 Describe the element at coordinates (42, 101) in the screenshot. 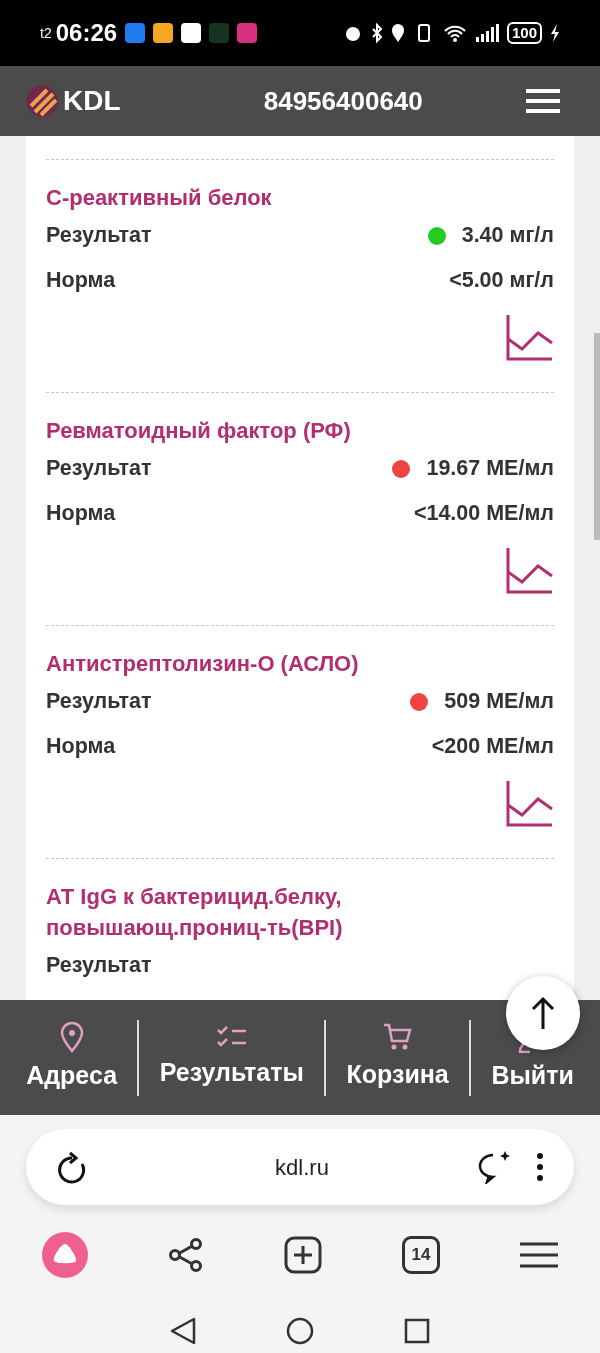

I see `logo-icon` at that location.